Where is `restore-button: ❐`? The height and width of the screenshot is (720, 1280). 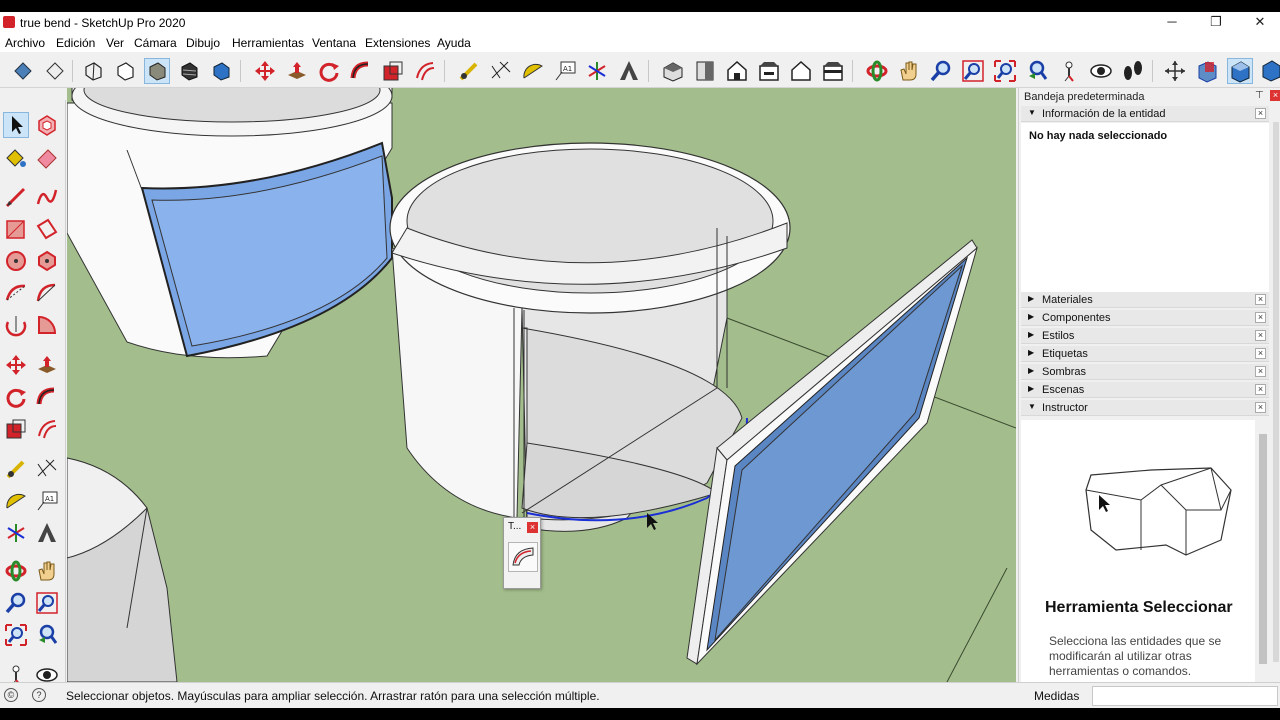
restore-button: ❐ is located at coordinates (1216, 23).